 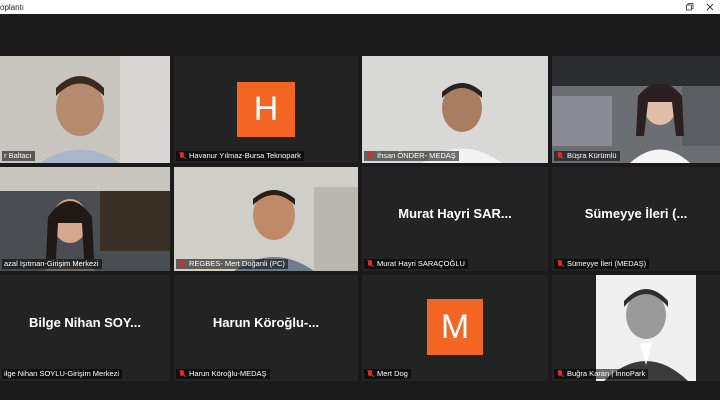 I want to click on participant-name: Mert Dog, so click(x=392, y=373).